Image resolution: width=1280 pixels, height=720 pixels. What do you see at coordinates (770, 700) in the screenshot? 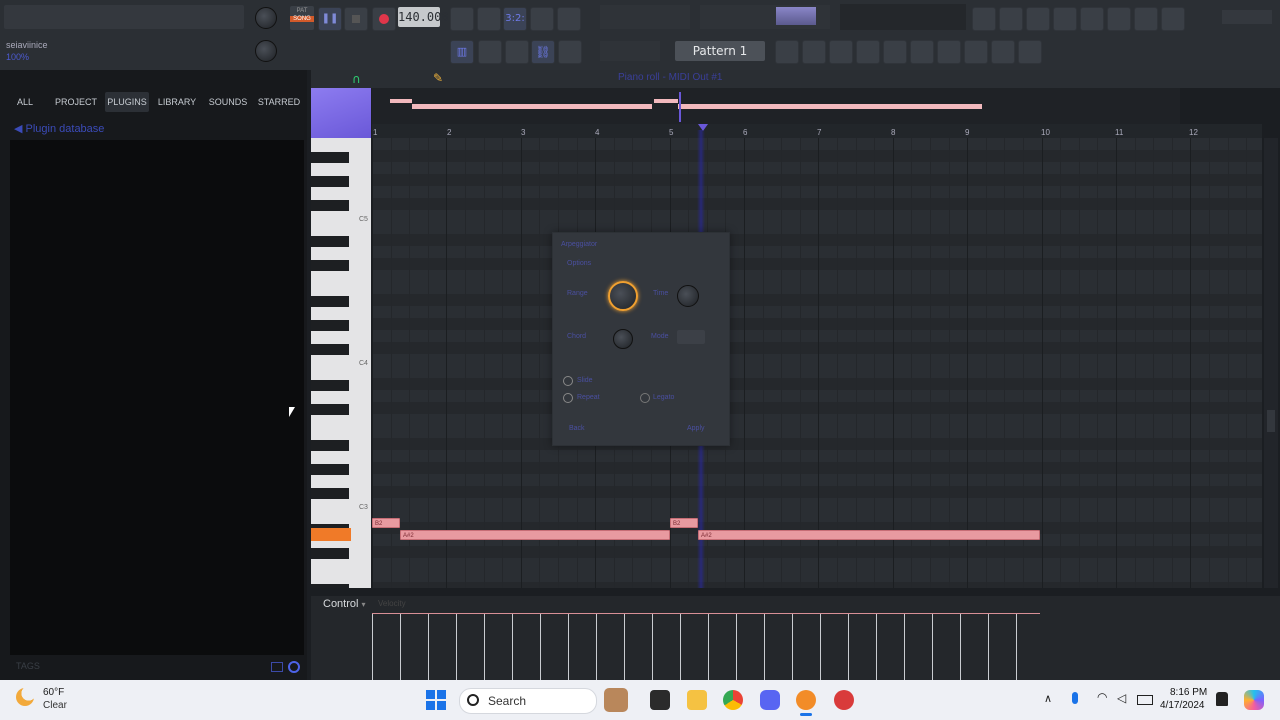
I see `discord-icon` at bounding box center [770, 700].